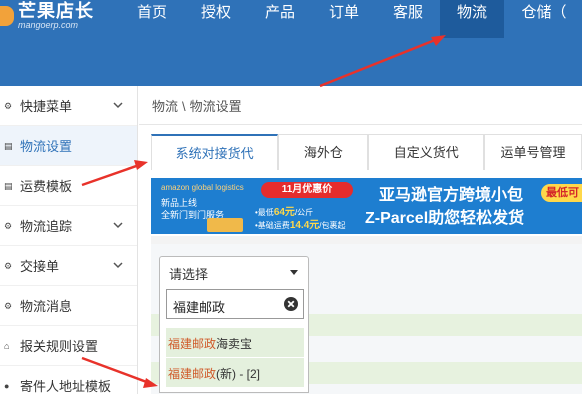  I want to click on divider, so click(360, 124).